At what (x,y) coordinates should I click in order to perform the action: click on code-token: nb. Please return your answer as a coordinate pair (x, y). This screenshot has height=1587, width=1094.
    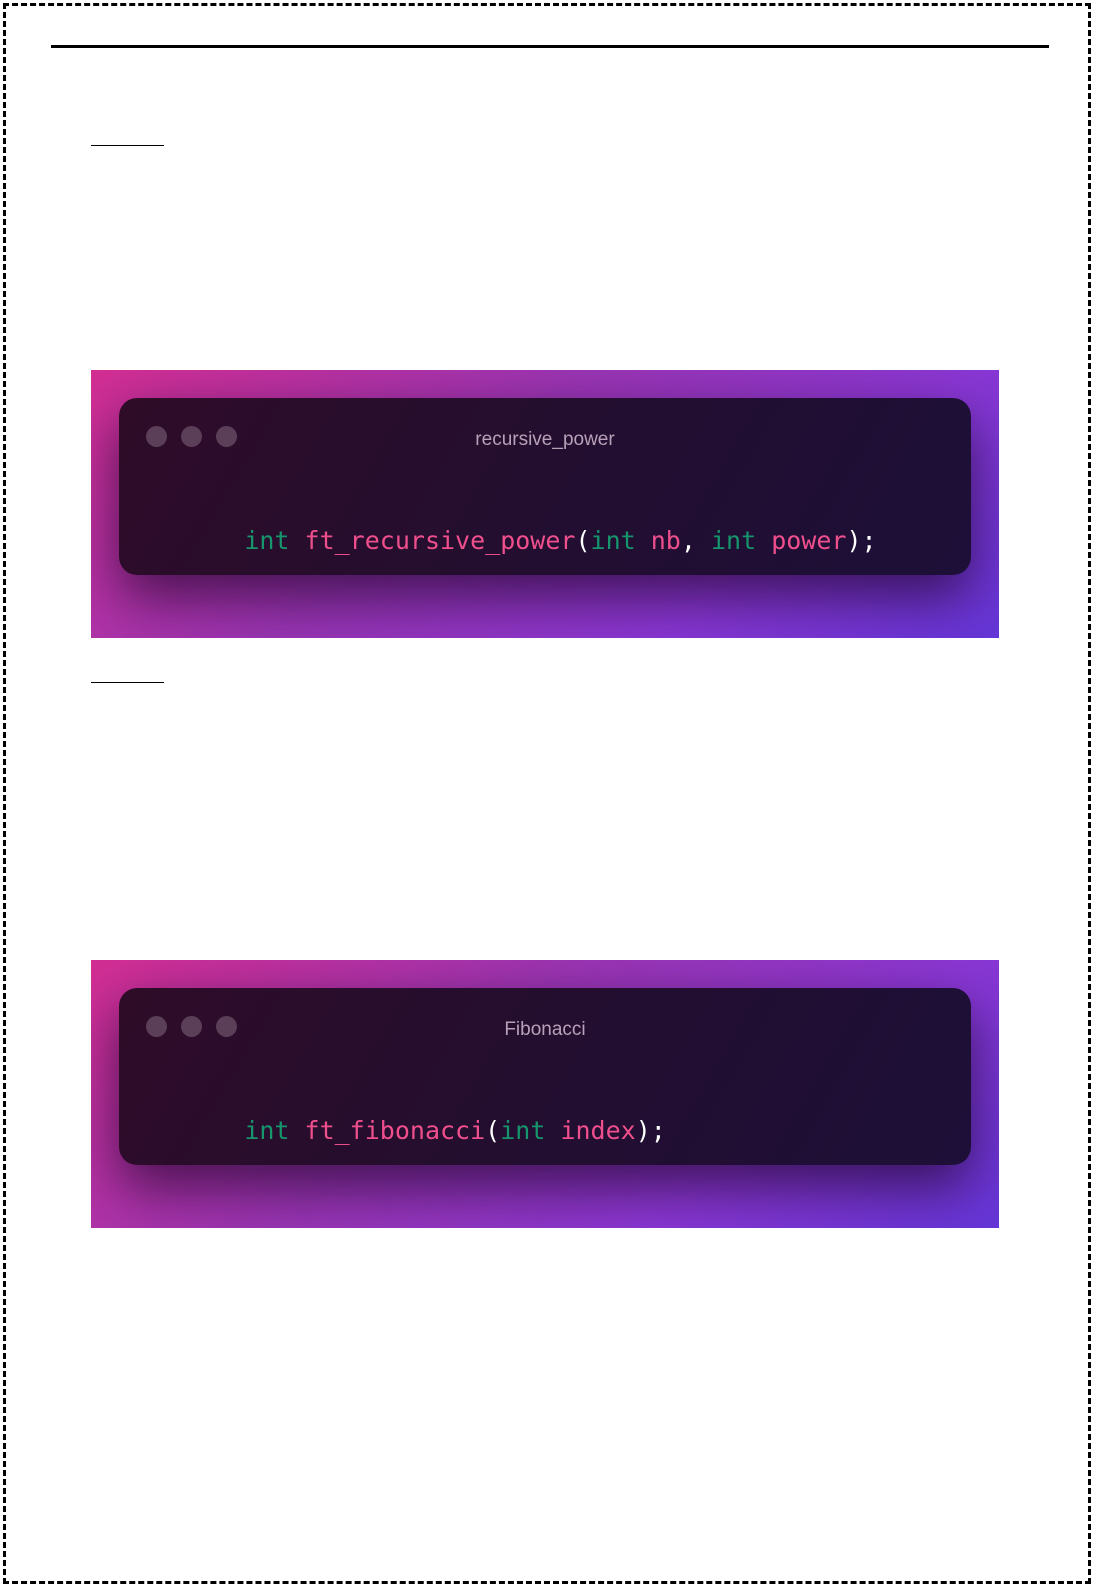
    Looking at the image, I should click on (665, 540).